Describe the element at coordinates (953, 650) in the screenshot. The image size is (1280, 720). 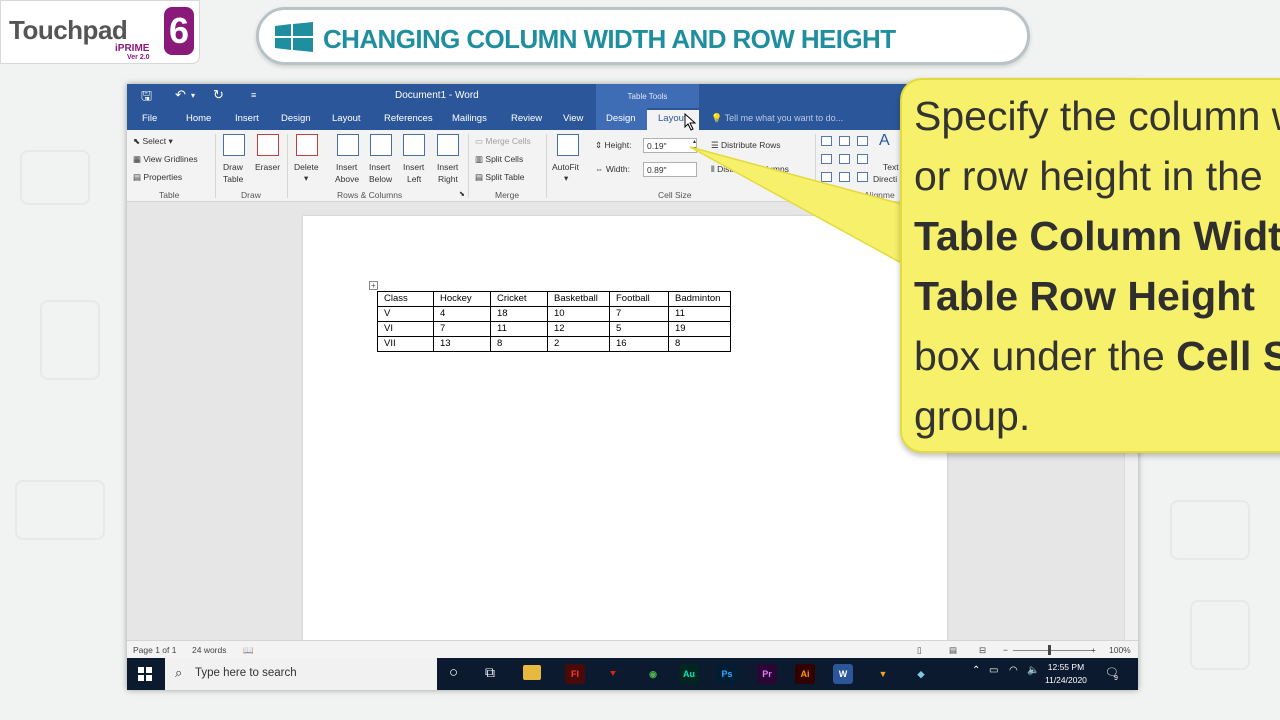
I see `print-layout-icon: ▤` at that location.